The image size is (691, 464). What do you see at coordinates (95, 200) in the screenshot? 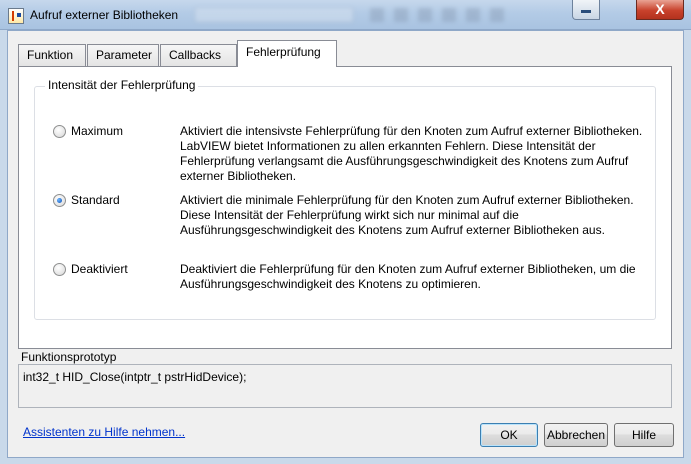
I see `option-label-standard: Standard` at bounding box center [95, 200].